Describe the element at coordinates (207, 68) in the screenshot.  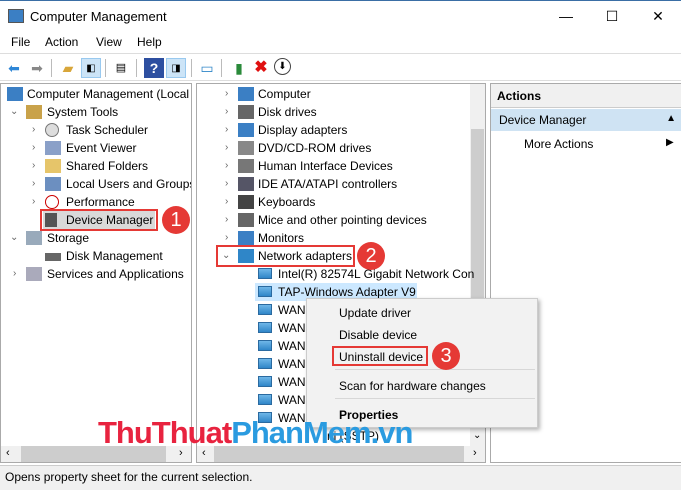
I see `scan-hardware-icon: ▭` at that location.